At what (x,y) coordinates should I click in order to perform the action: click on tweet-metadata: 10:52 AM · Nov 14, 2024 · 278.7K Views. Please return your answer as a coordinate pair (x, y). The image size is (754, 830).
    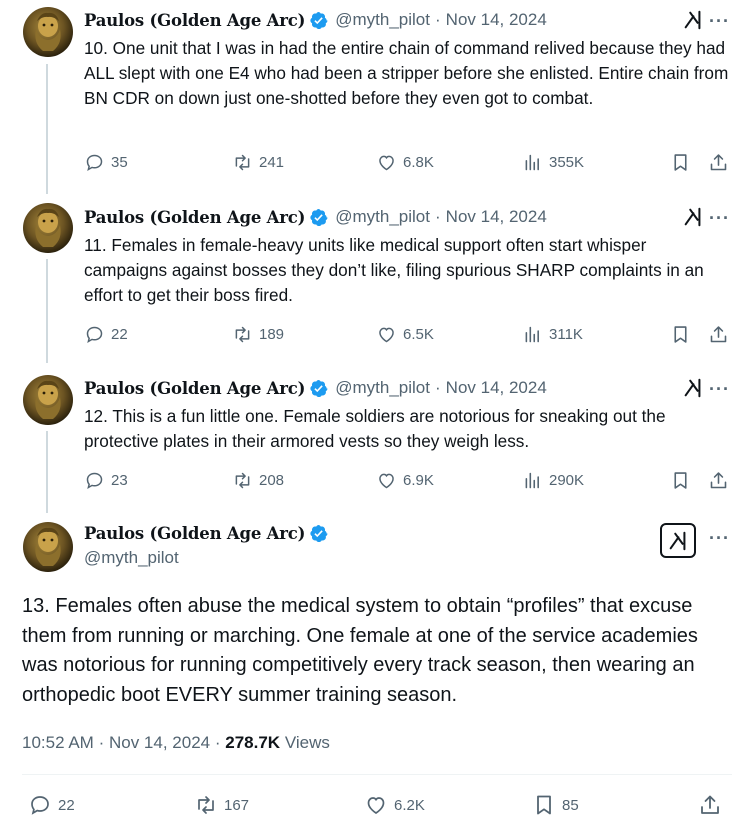
    Looking at the image, I should click on (176, 743).